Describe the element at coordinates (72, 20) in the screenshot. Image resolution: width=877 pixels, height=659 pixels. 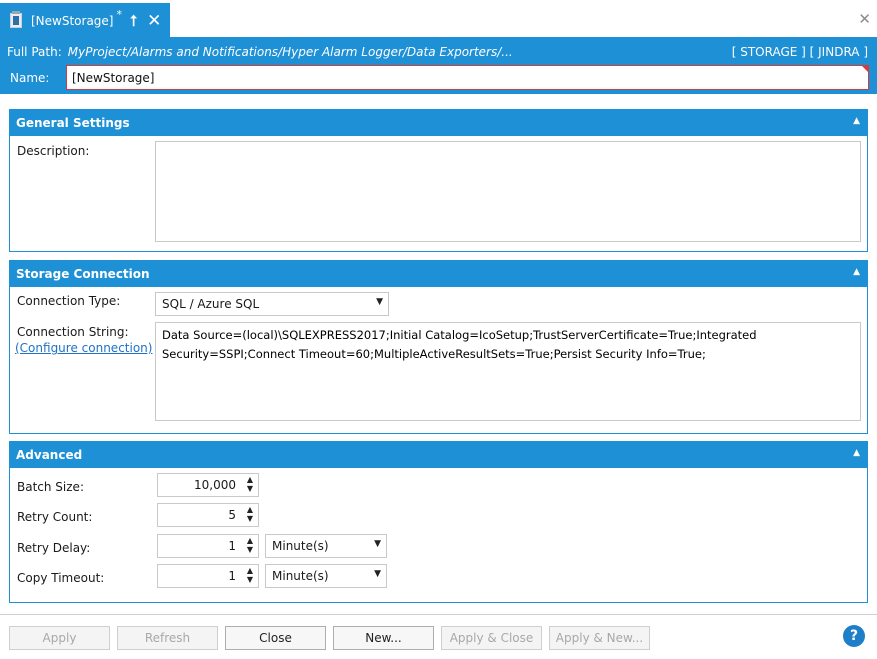
I see `tab-title: [NewStorage]` at that location.